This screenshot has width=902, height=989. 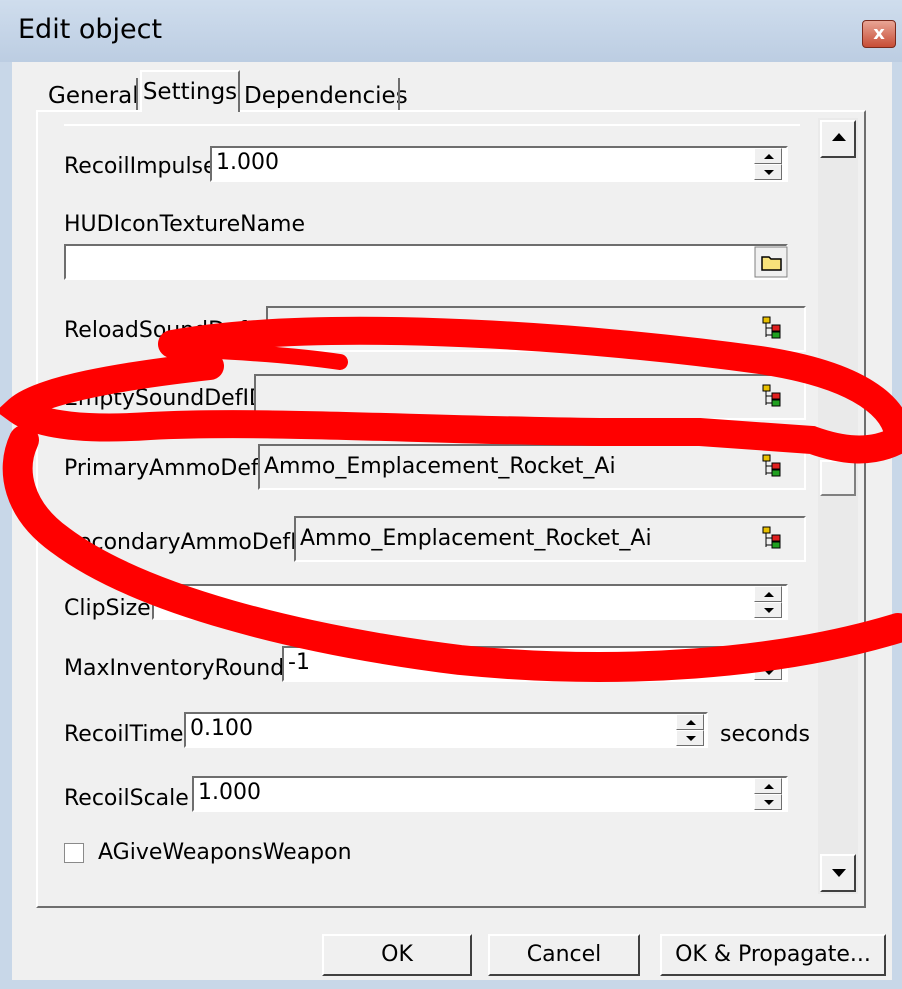 What do you see at coordinates (126, 798) in the screenshot?
I see `recoil-scale-label: RecoilScale` at bounding box center [126, 798].